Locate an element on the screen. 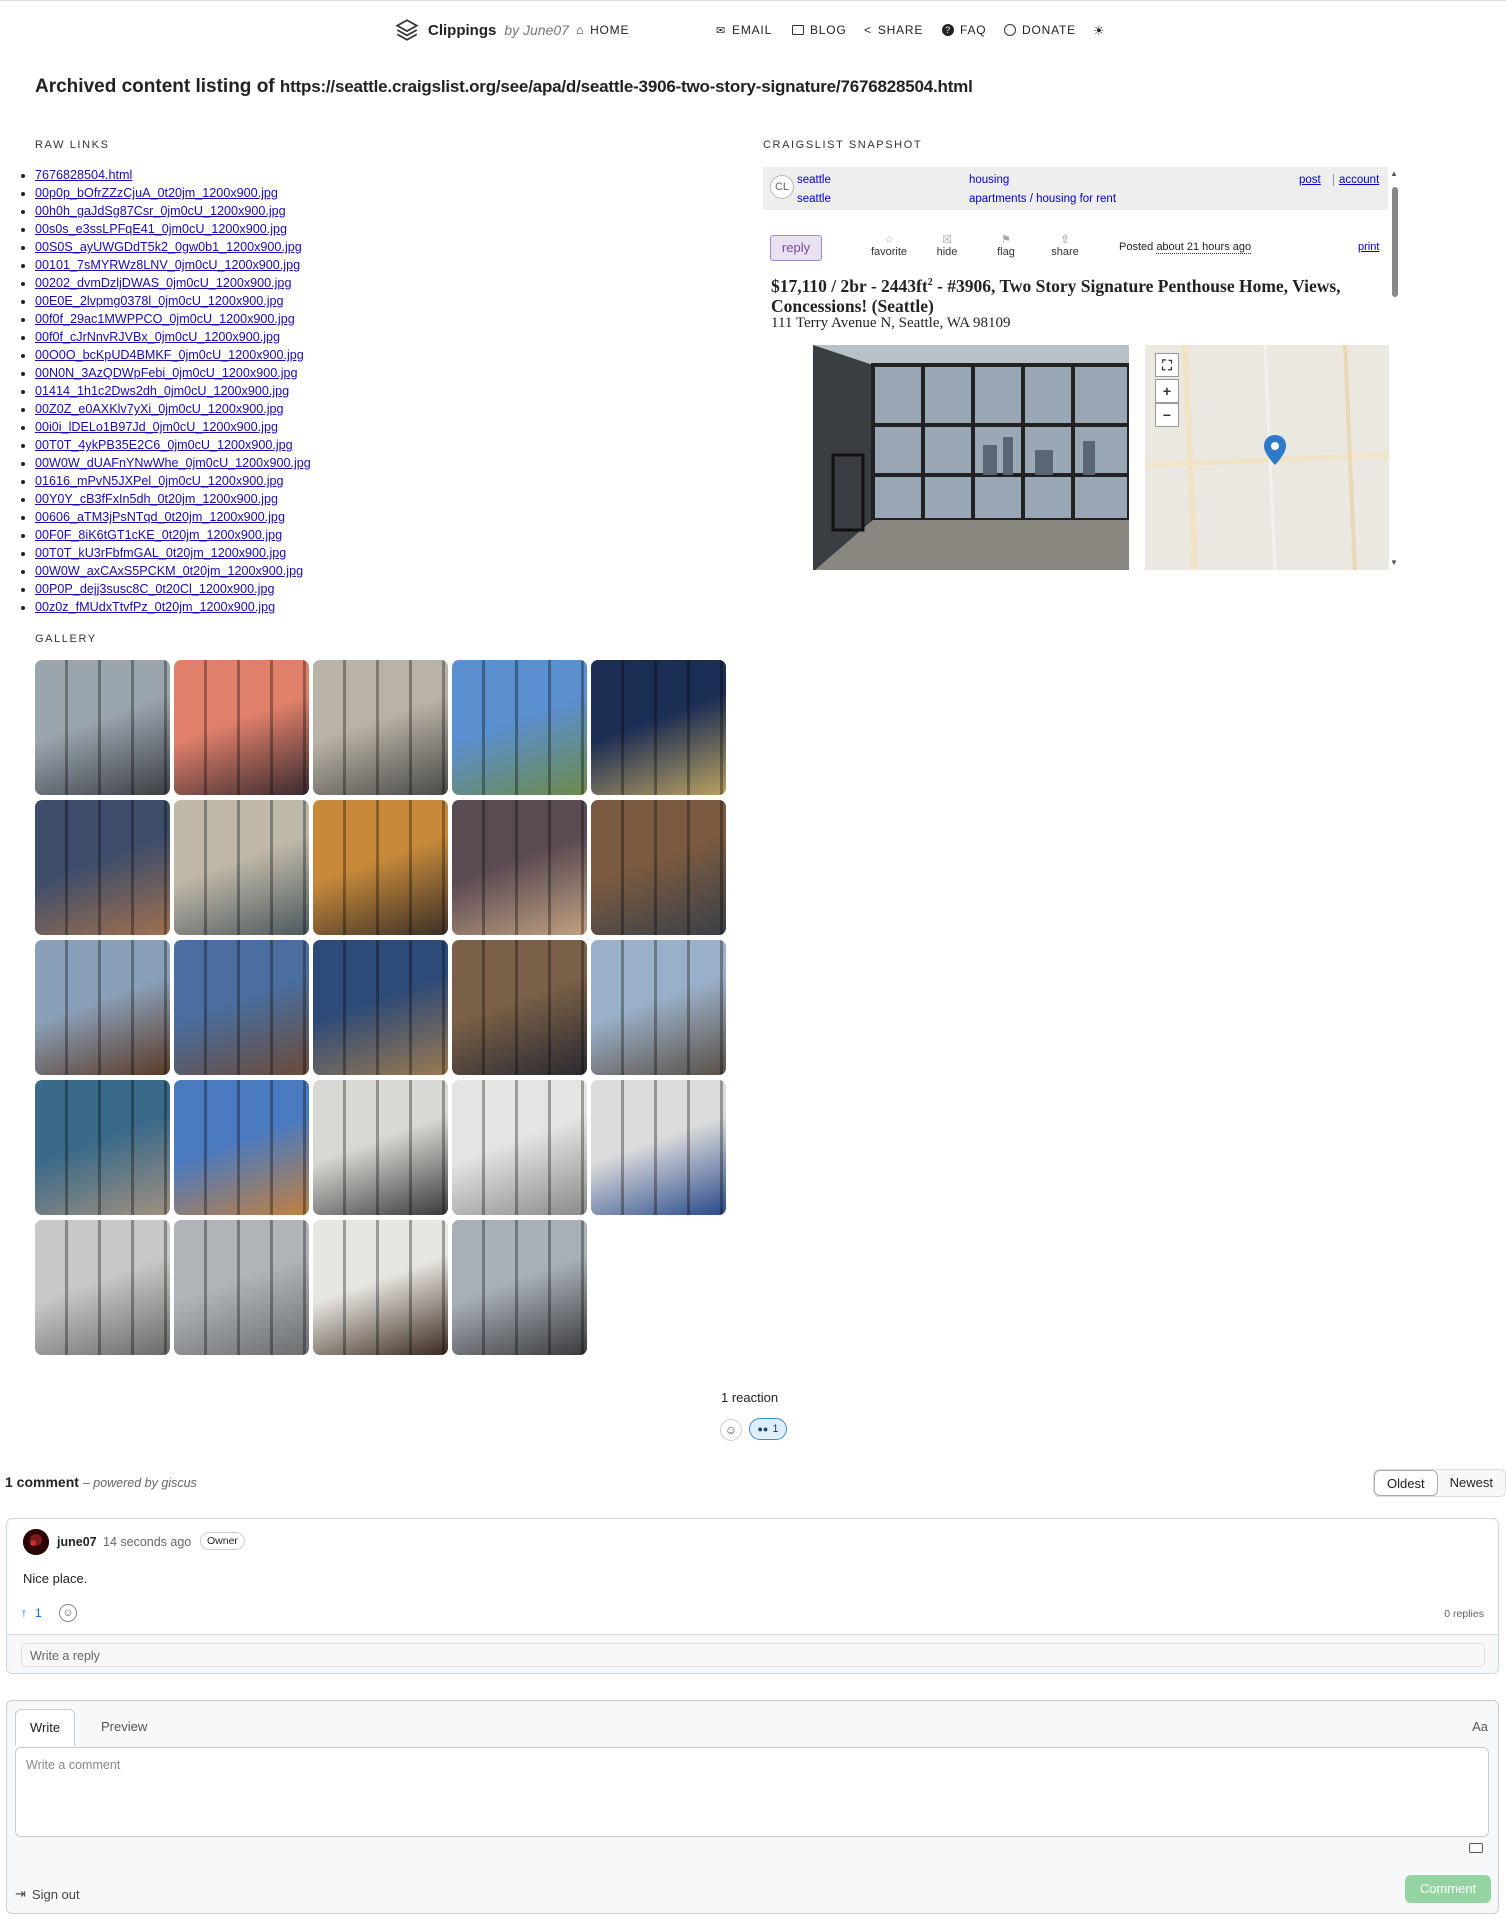 This screenshot has width=1506, height=1919. avatar is located at coordinates (36, 1542).